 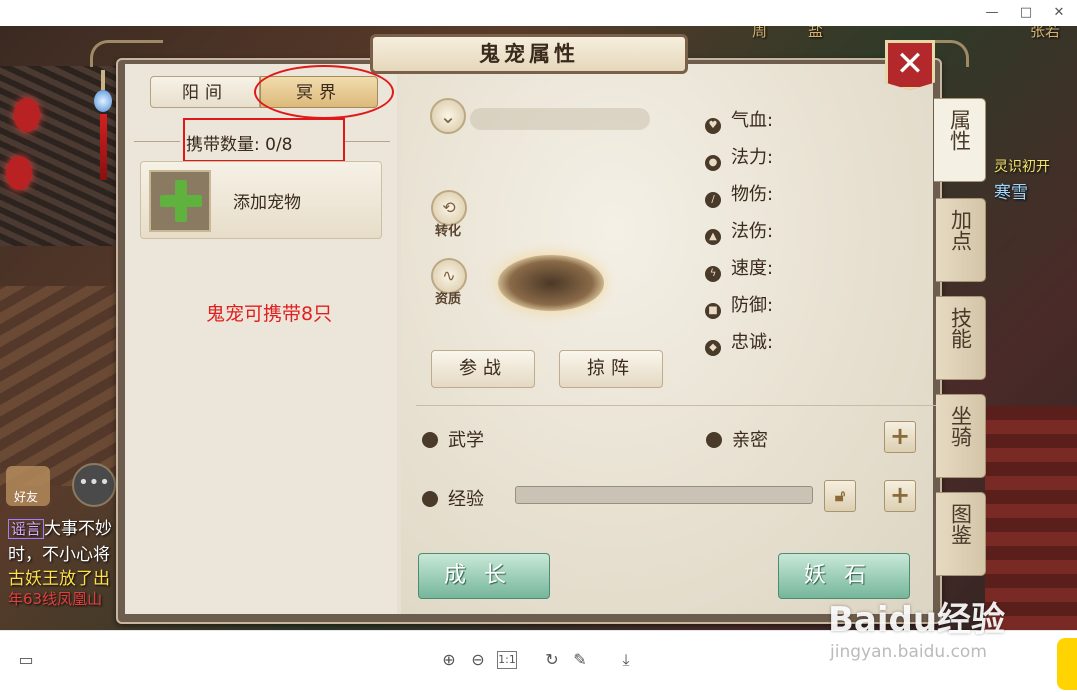 I want to click on lightning-icon: ϟ, so click(x=713, y=274).